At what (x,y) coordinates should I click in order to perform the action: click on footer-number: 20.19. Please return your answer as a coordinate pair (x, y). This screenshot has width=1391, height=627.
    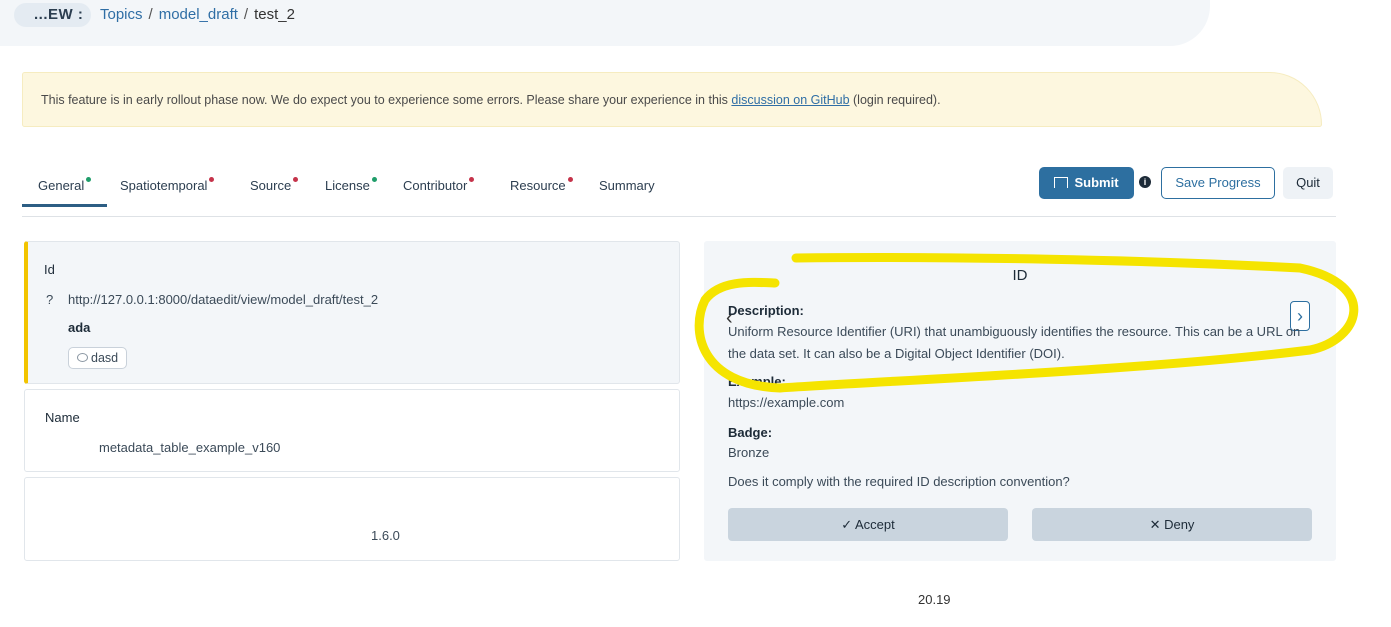
    Looking at the image, I should click on (934, 599).